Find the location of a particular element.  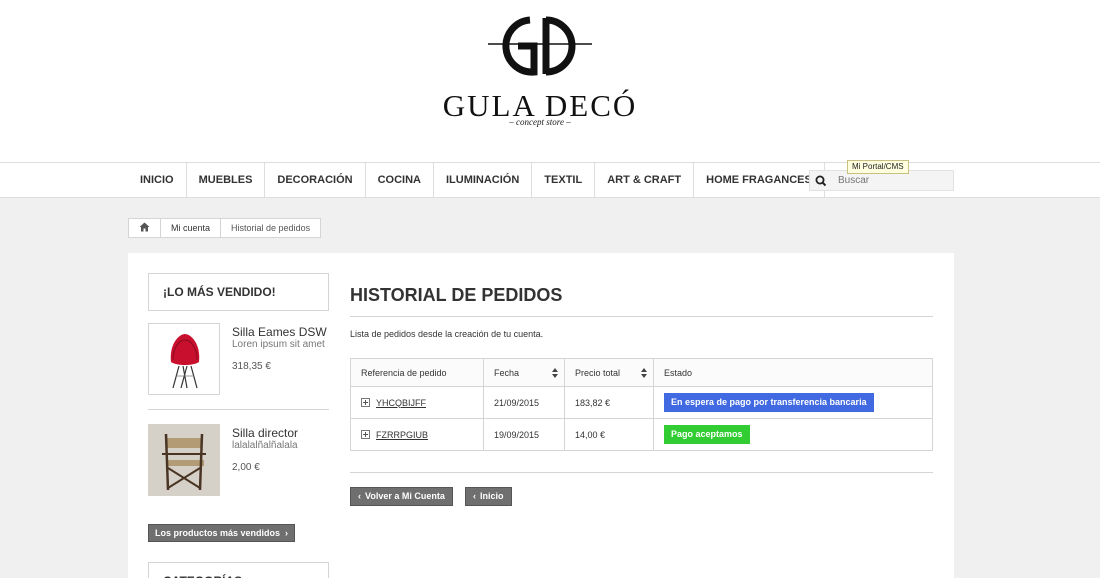

best-sellers-label: Los productos más vendidos is located at coordinates (218, 533).